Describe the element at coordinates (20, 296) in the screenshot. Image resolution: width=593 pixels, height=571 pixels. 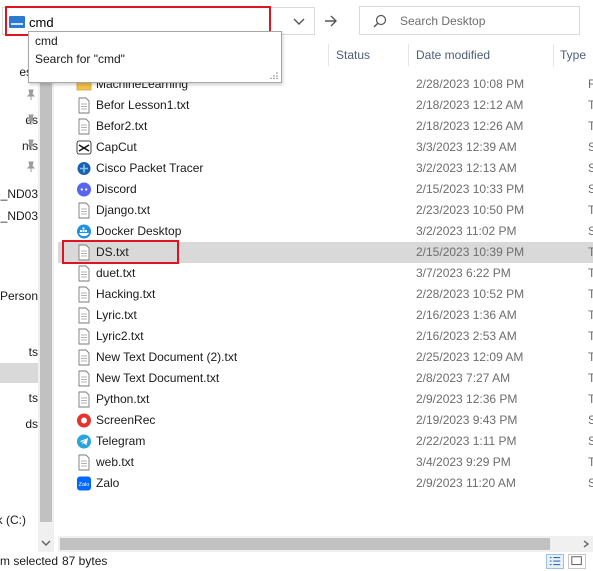
I see `nav-item-onedrive-personal: Person` at that location.